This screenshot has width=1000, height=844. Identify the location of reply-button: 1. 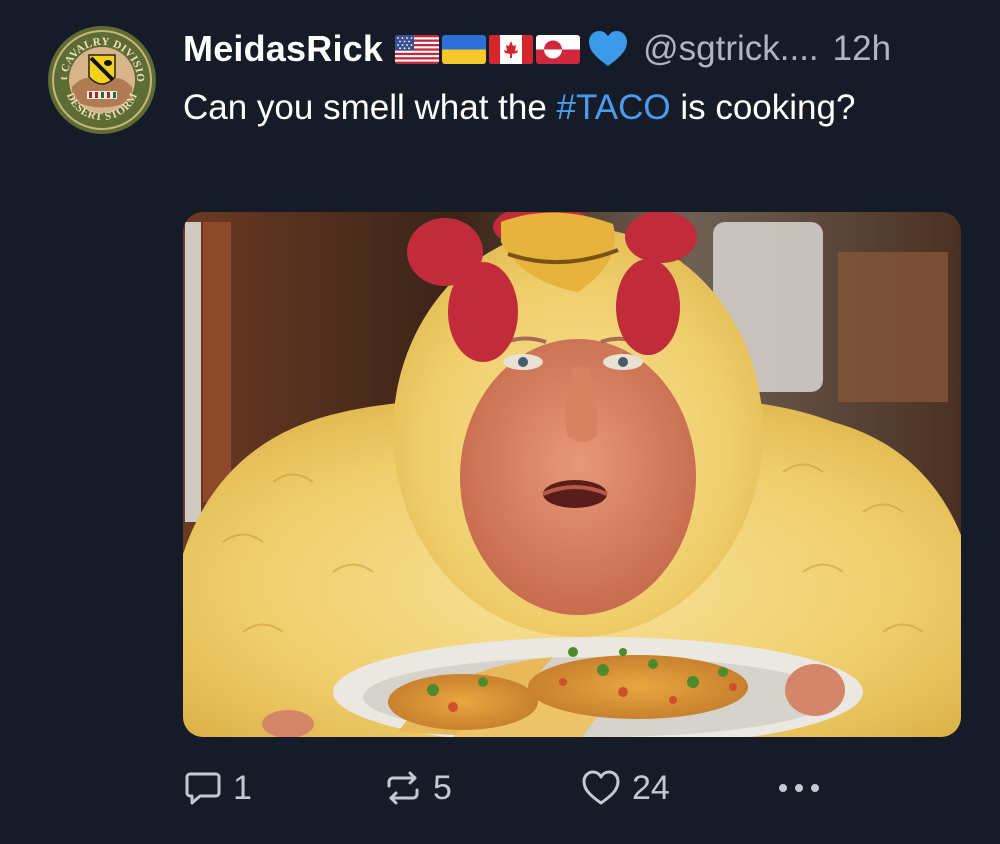
(217, 788).